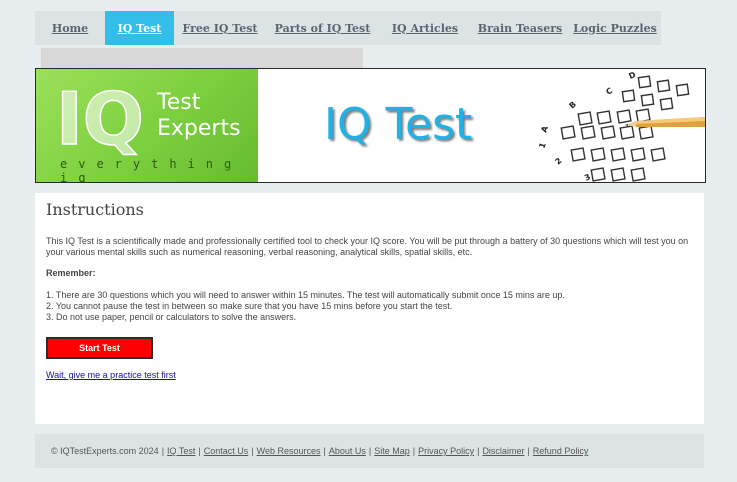  I want to click on nav-brain-teasers: Brain Teasers, so click(520, 28).